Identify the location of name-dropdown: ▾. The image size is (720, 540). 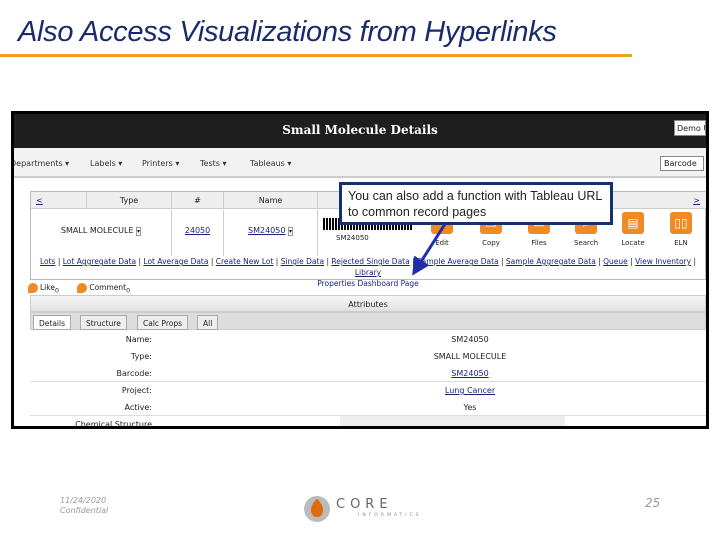
(290, 231).